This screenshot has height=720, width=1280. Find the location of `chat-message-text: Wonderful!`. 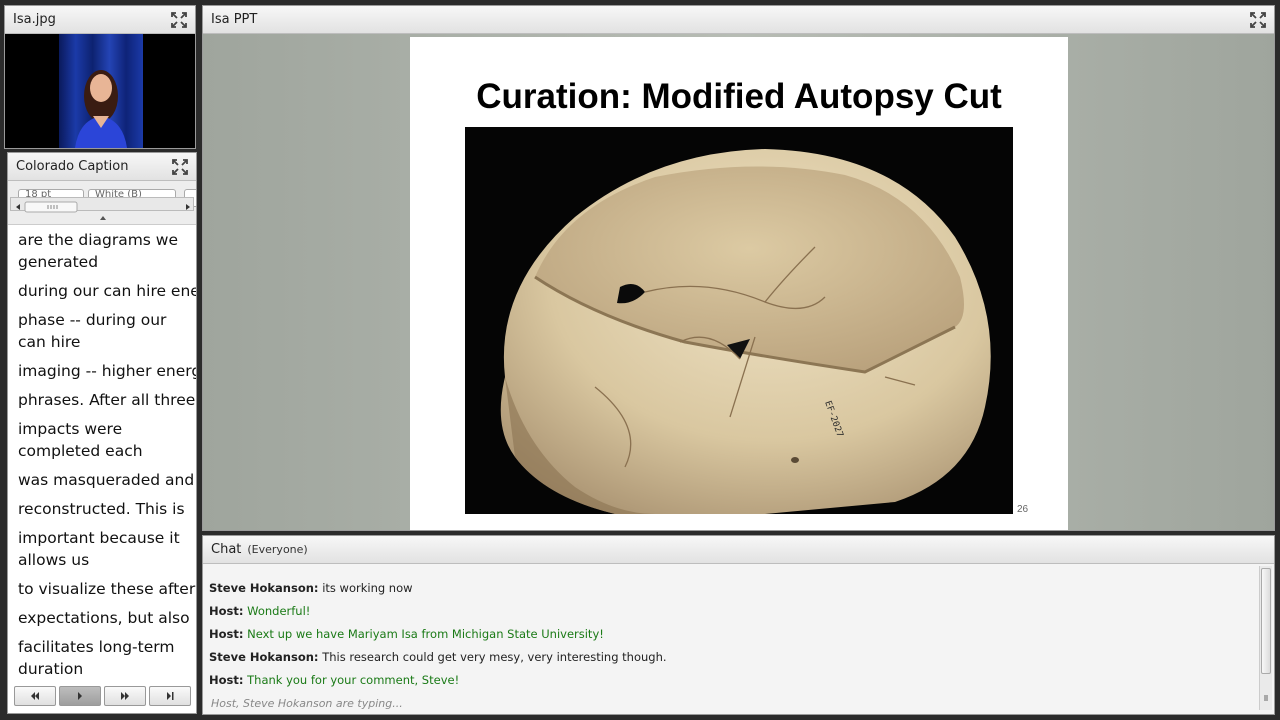

chat-message-text: Wonderful! is located at coordinates (279, 611).